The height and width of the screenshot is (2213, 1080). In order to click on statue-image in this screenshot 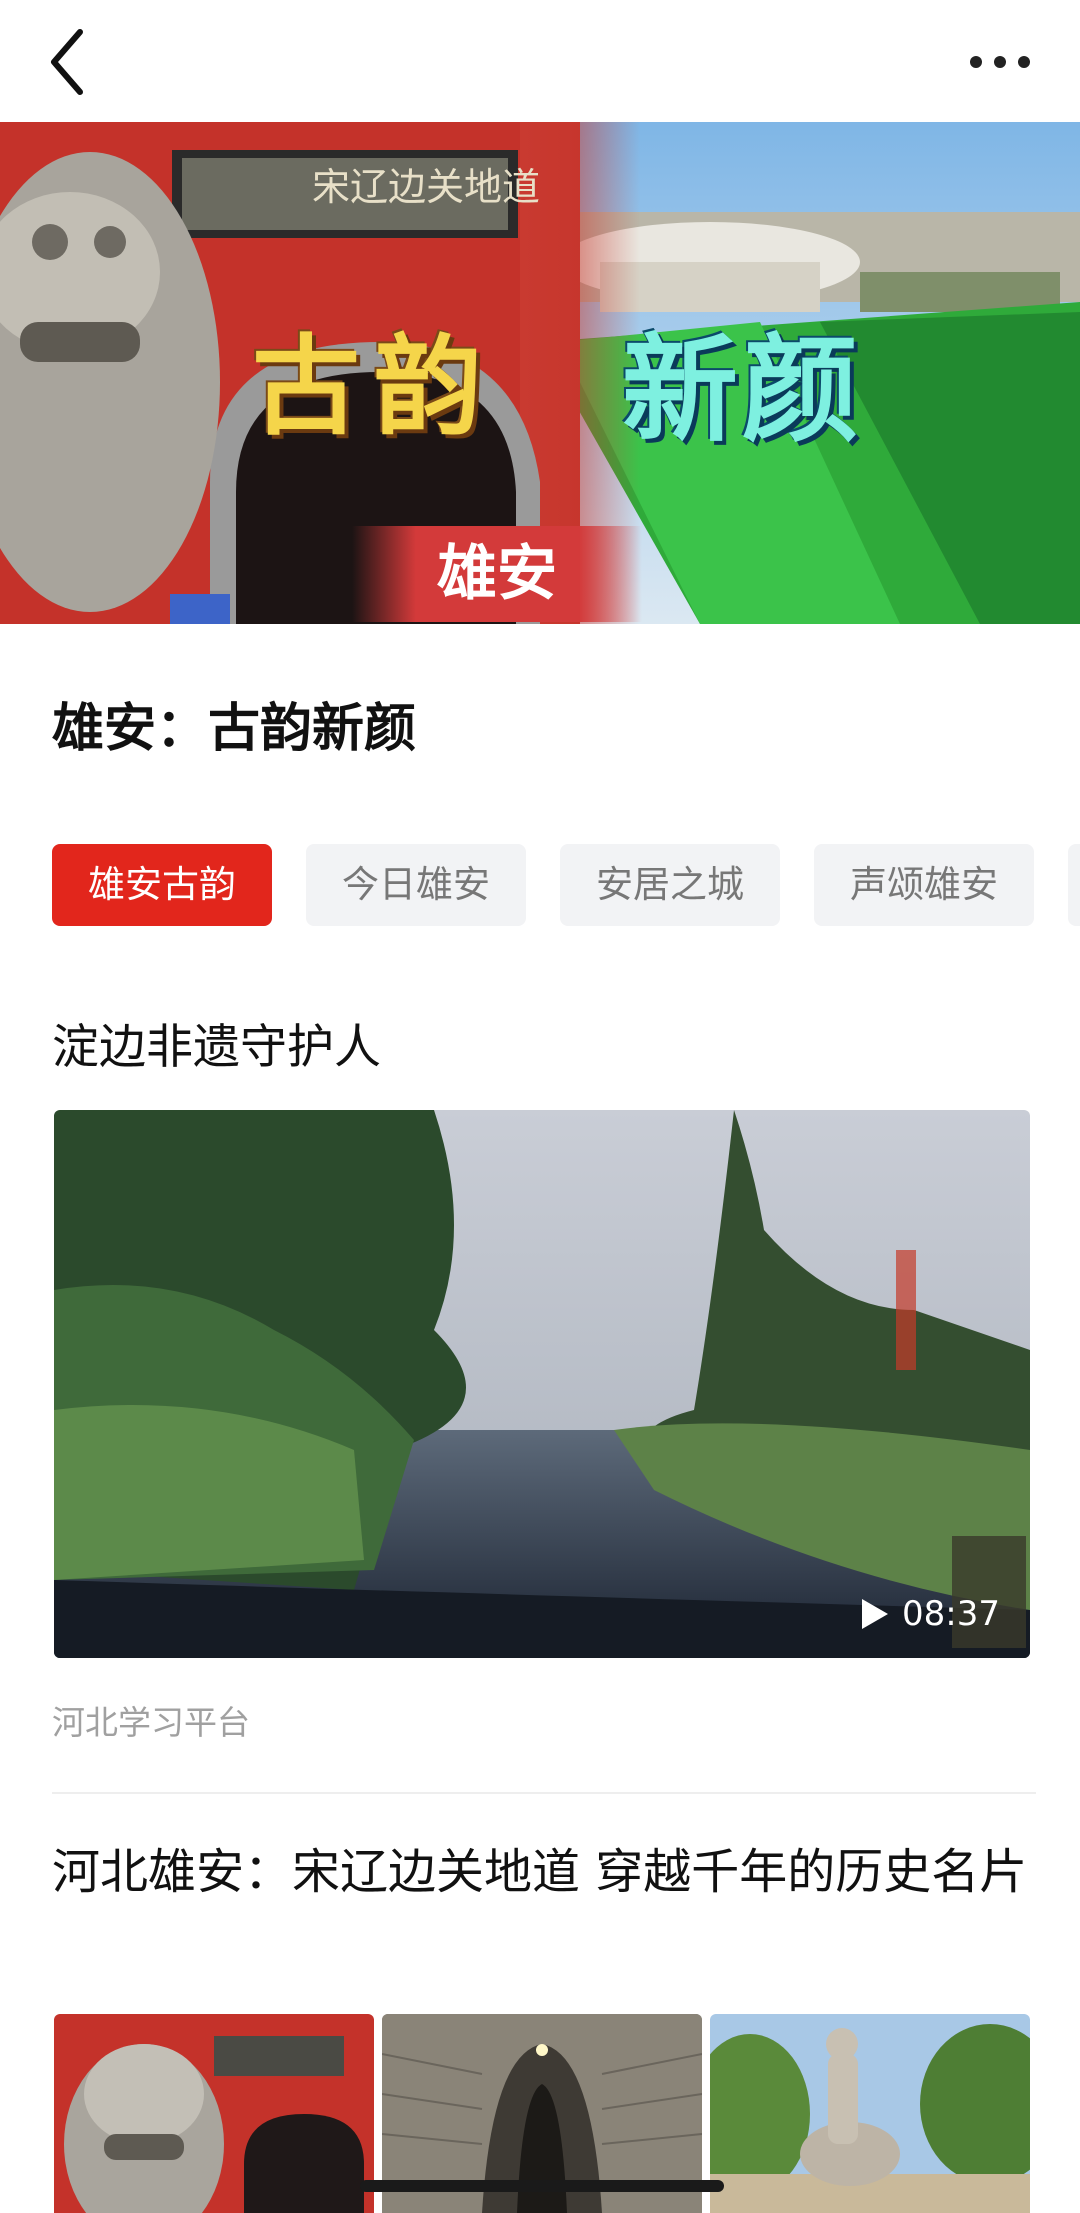, I will do `click(870, 2113)`.